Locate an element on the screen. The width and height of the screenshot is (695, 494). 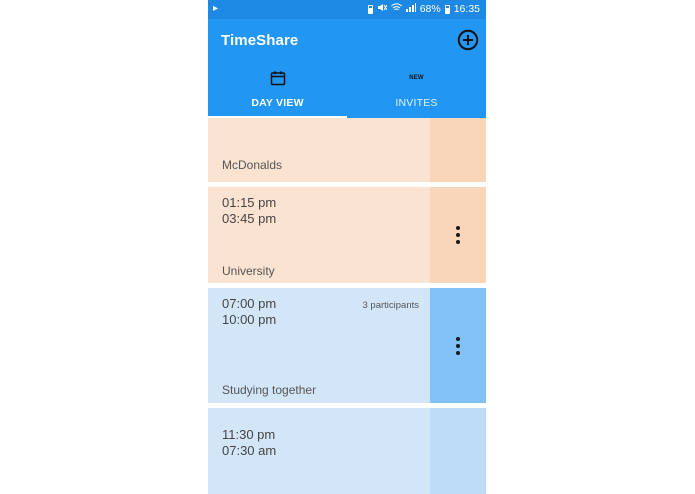
event-participants: 3 participants is located at coordinates (390, 305).